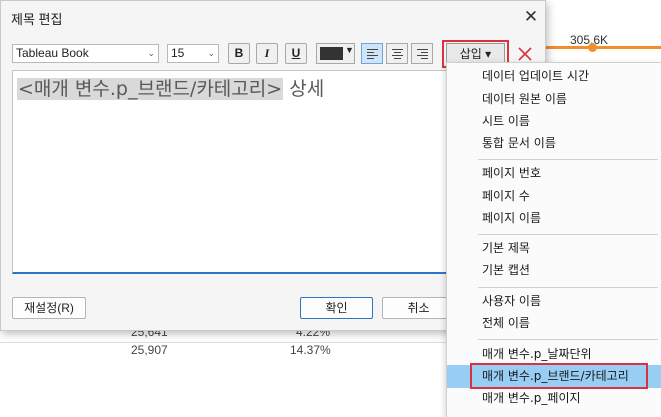 This screenshot has width=661, height=417. Describe the element at coordinates (310, 350) in the screenshot. I see `cell-percent: 14.37%` at that location.